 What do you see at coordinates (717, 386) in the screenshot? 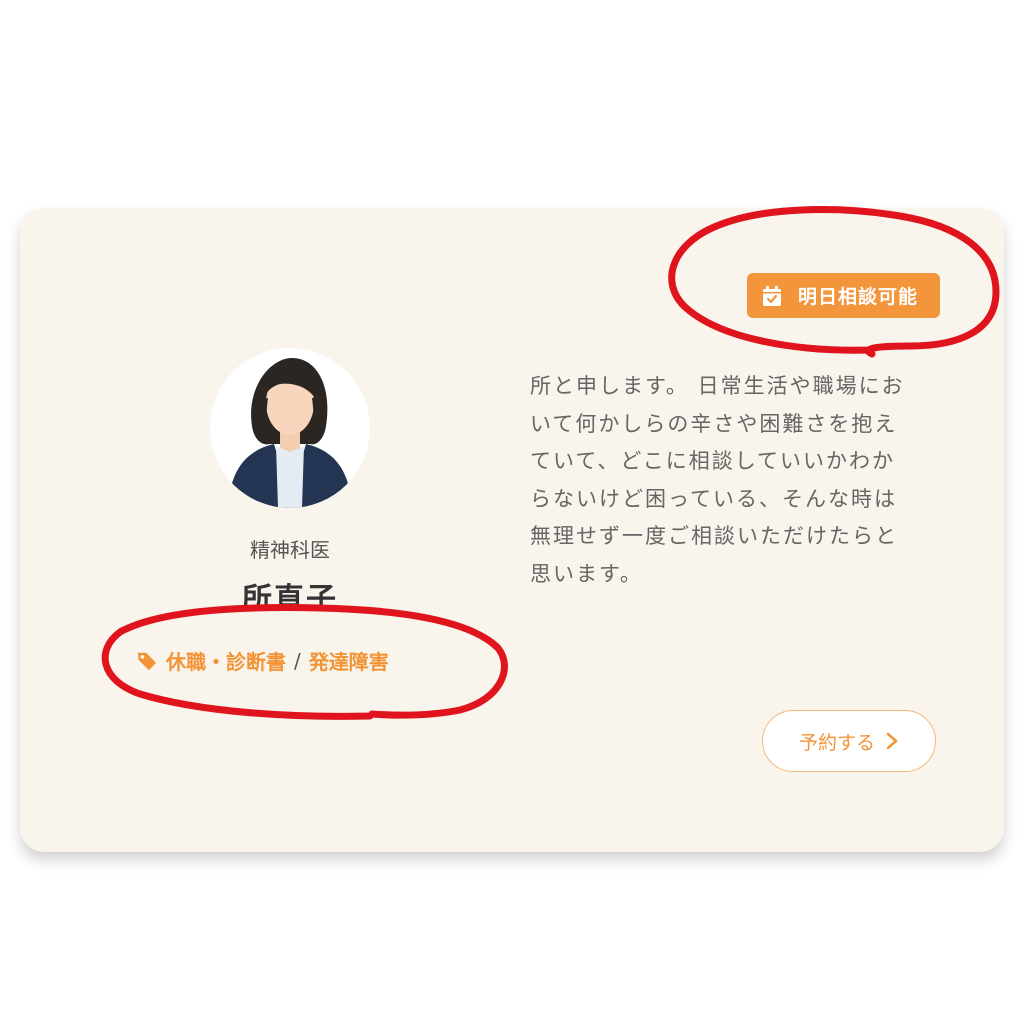
I see `description-line: 所と申します。 日常生活や職場にお` at bounding box center [717, 386].